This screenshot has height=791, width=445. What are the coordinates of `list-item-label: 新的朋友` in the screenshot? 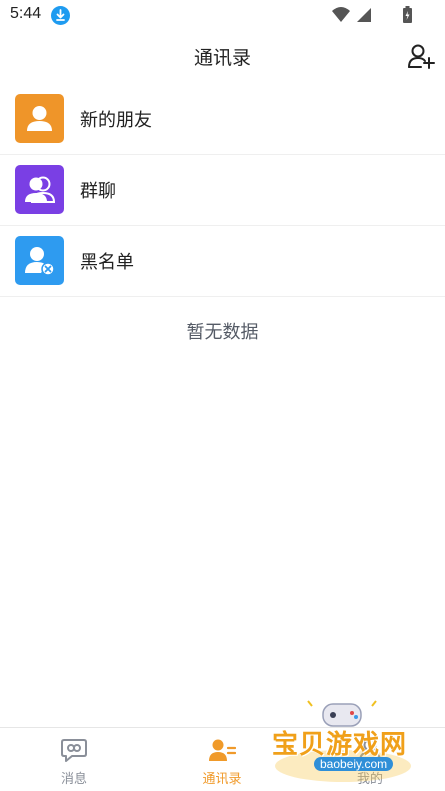 It's located at (116, 120).